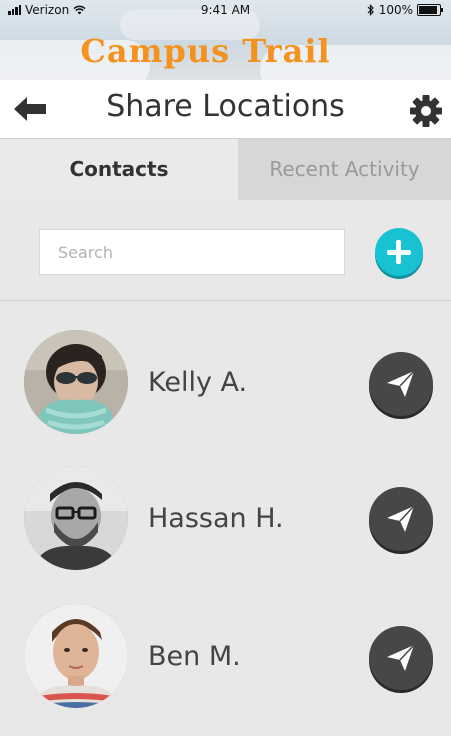 This screenshot has width=451, height=736. Describe the element at coordinates (119, 169) in the screenshot. I see `tab-contacts: Contacts` at that location.